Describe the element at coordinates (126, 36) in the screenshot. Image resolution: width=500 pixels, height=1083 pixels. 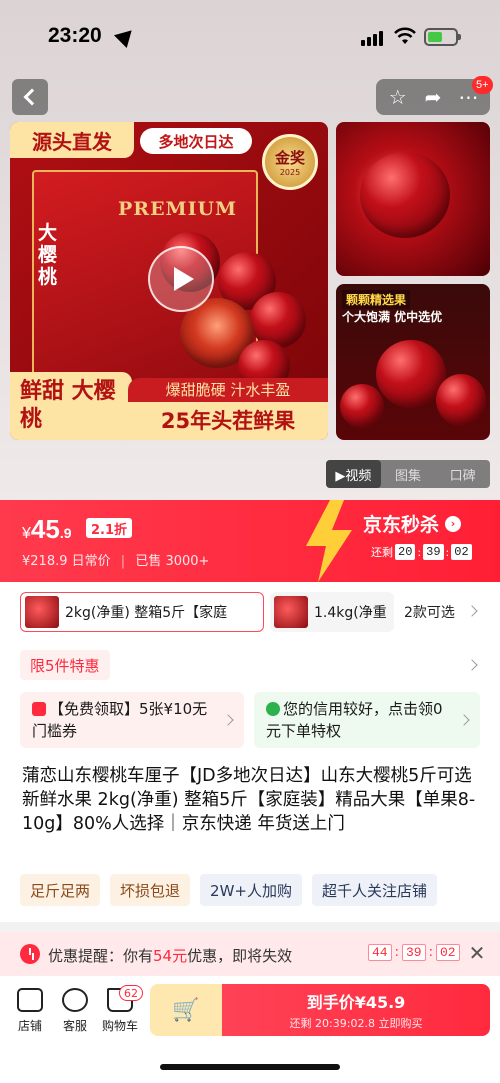
I see `location-arrow-icon` at that location.